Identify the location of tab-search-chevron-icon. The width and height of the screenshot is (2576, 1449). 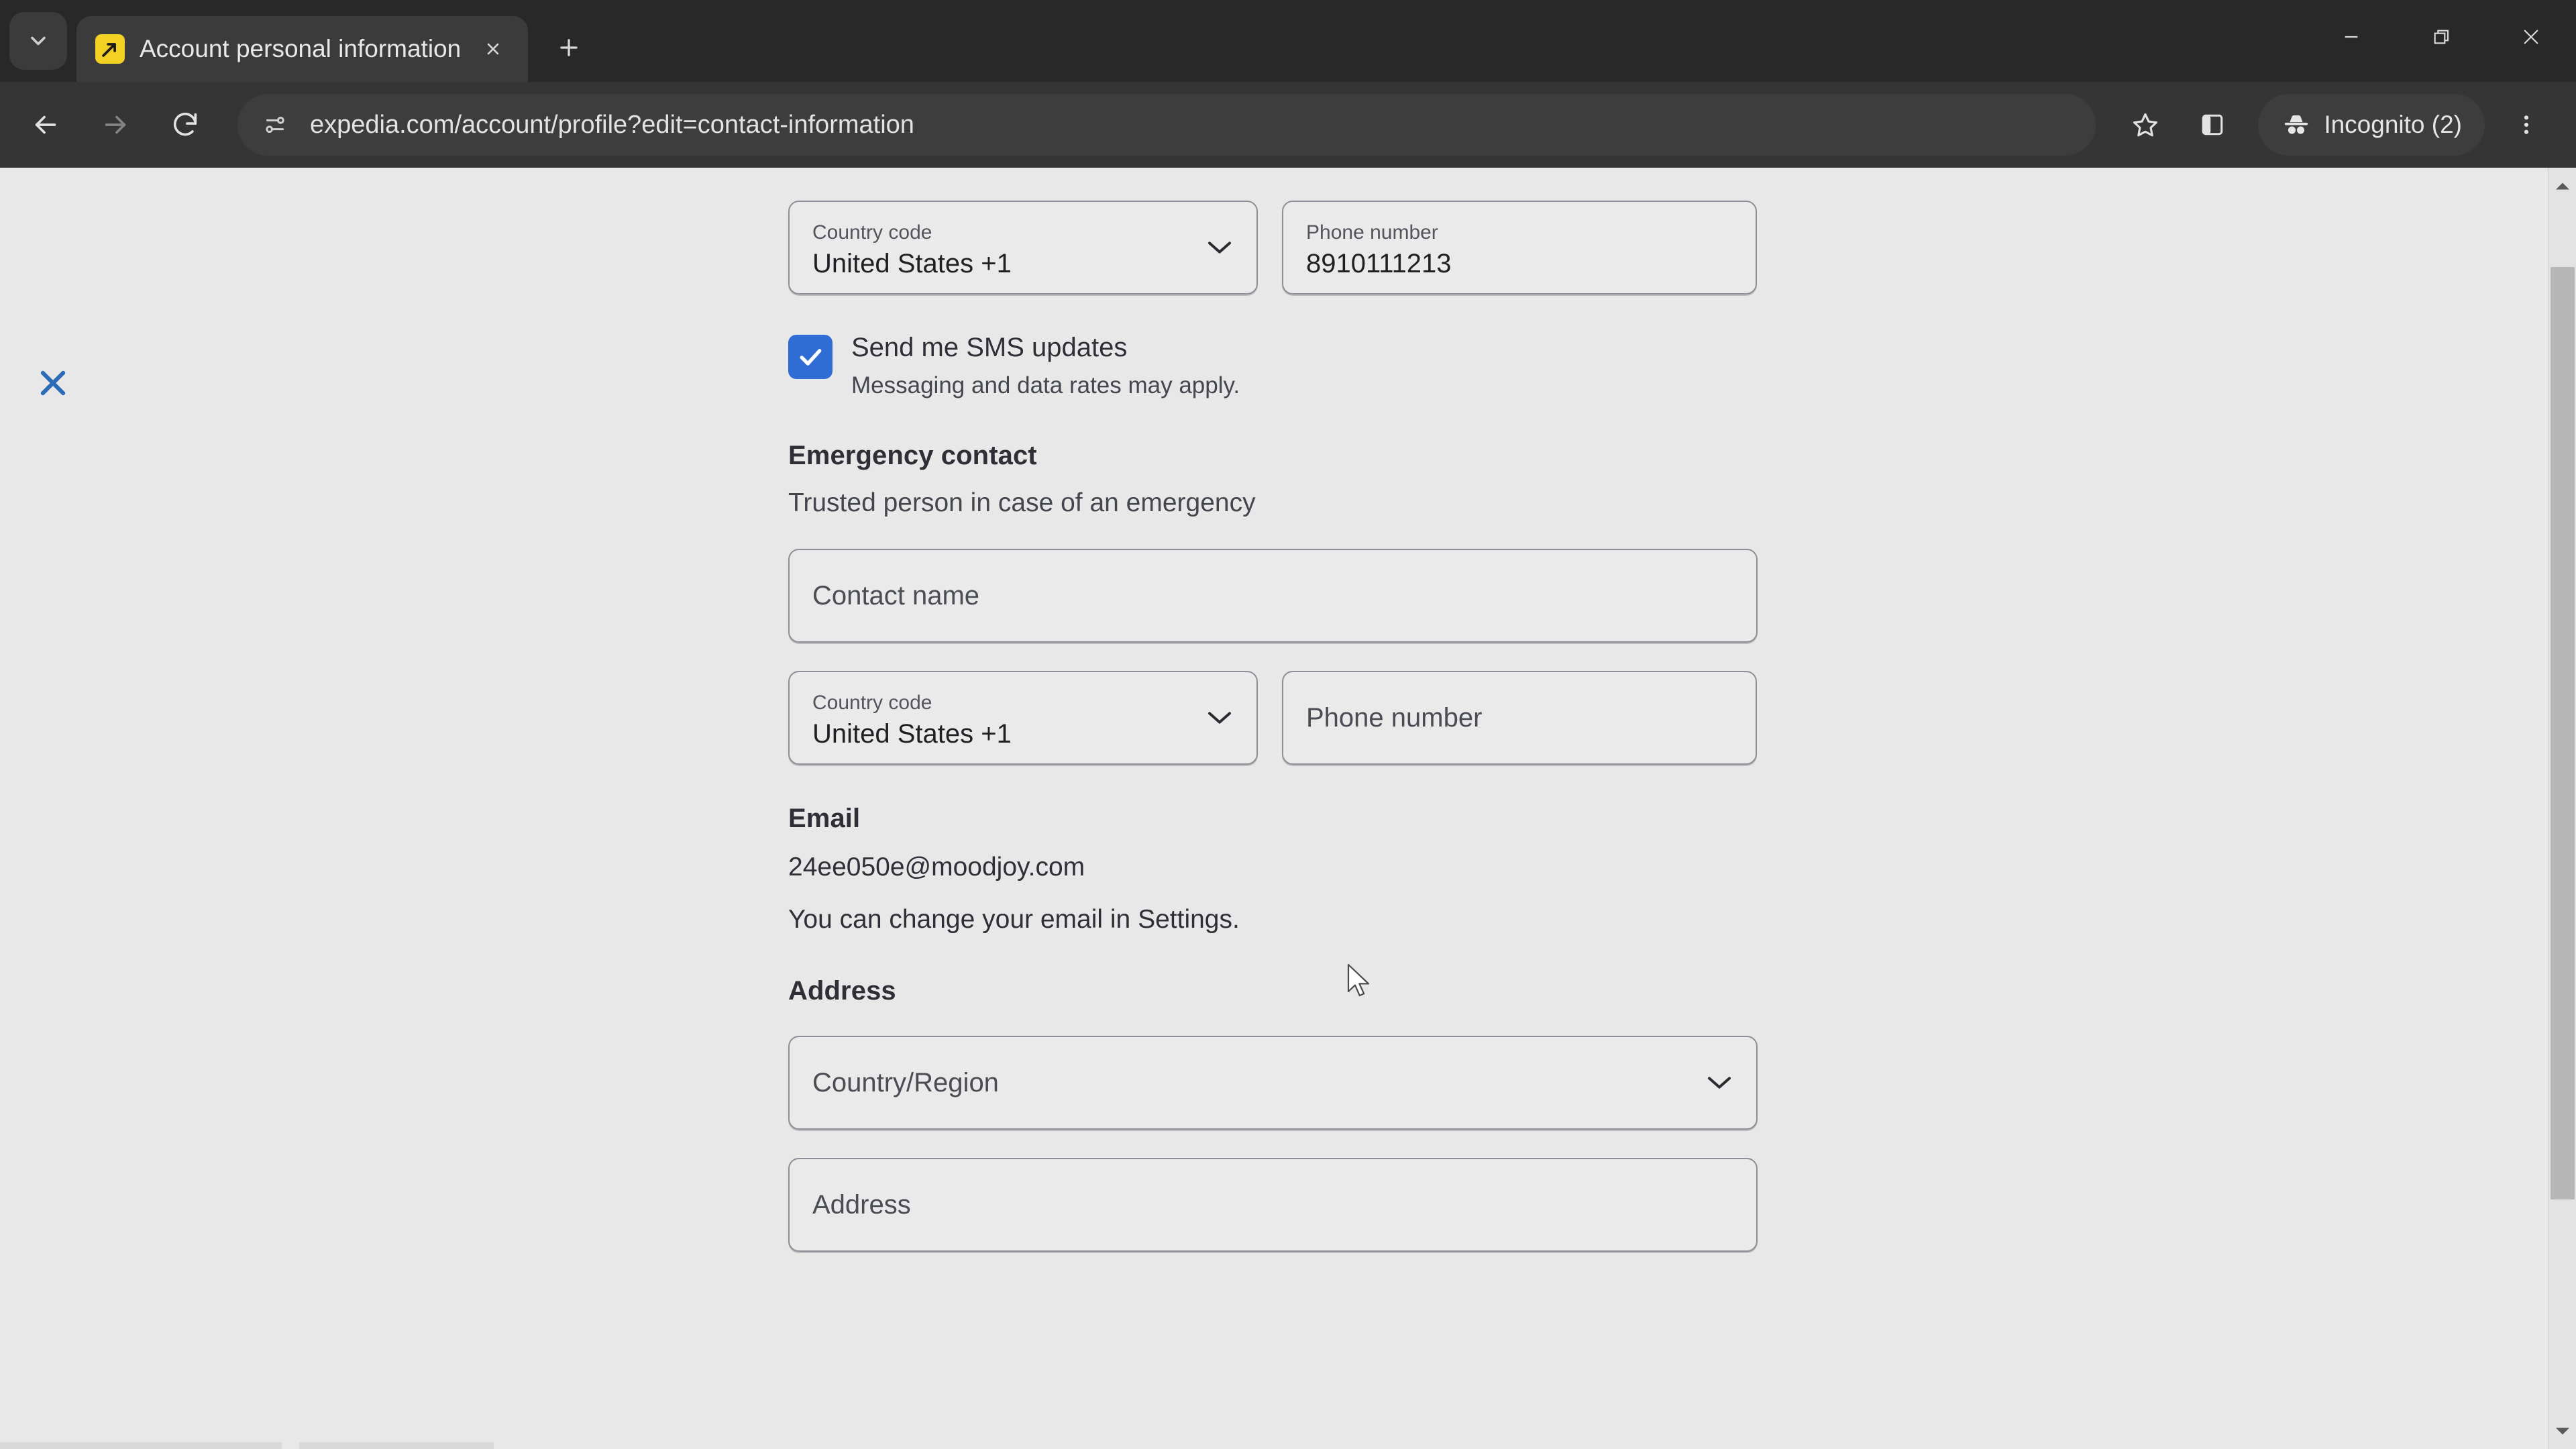
(38, 41).